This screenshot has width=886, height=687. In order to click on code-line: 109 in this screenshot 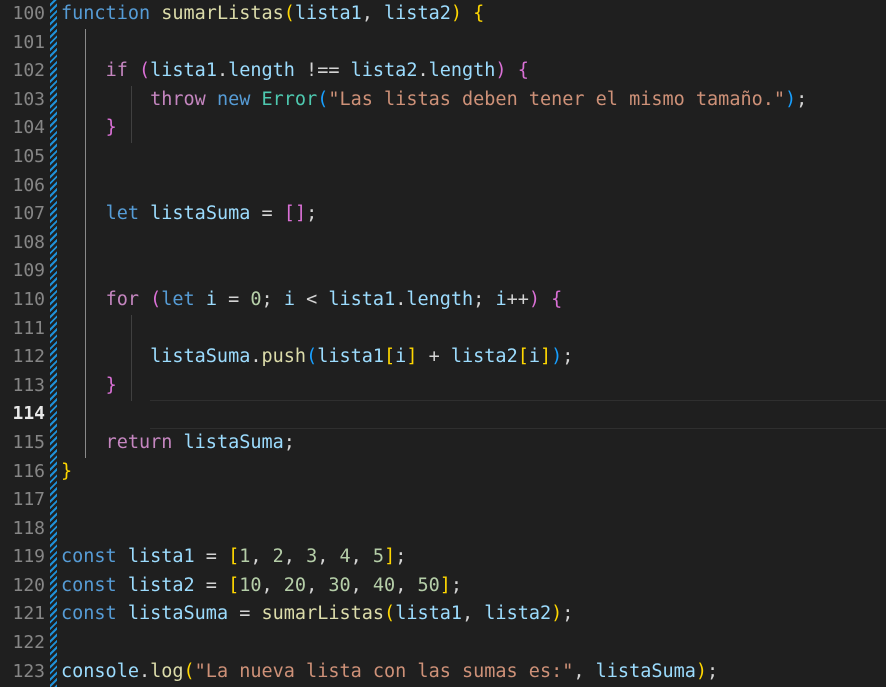, I will do `click(443, 271)`.